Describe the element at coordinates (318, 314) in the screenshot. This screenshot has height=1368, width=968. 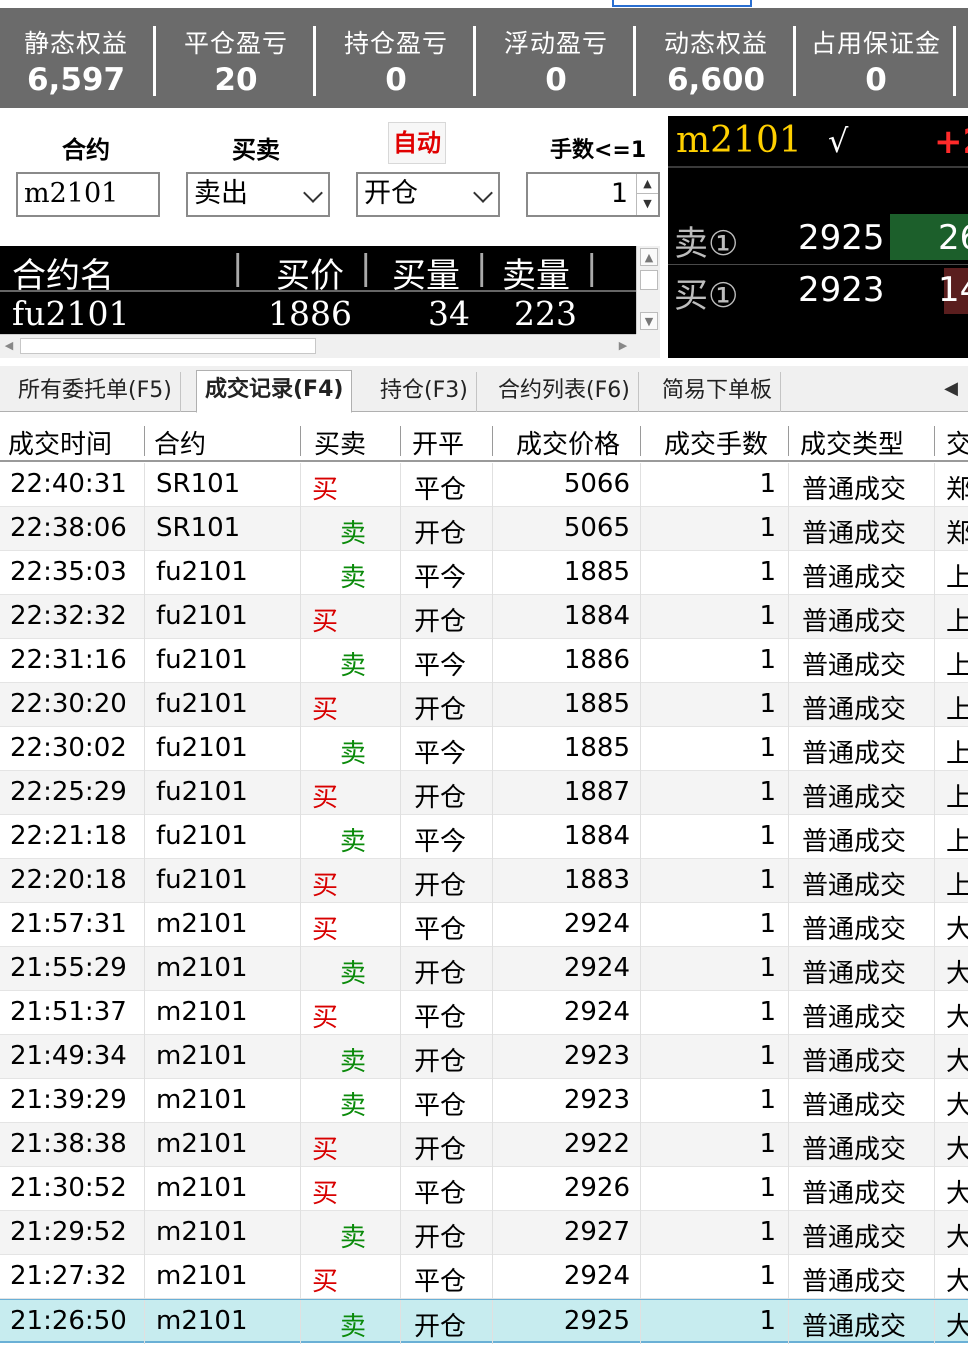
I see `quote-row: fu2101 1886 34 223` at that location.